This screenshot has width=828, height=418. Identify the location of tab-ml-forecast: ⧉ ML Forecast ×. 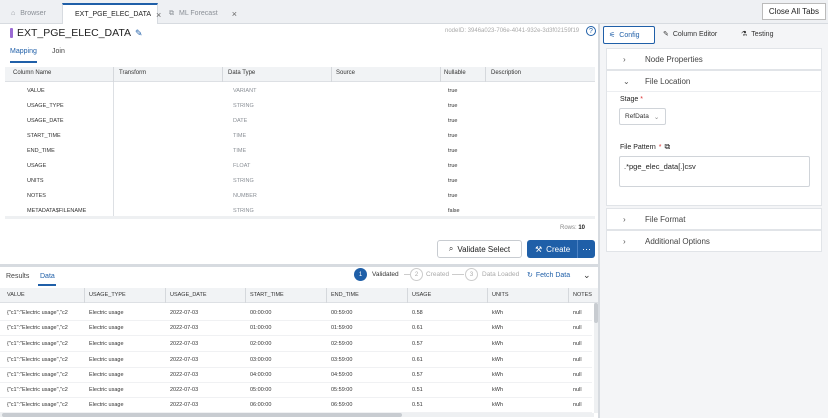
(203, 13).